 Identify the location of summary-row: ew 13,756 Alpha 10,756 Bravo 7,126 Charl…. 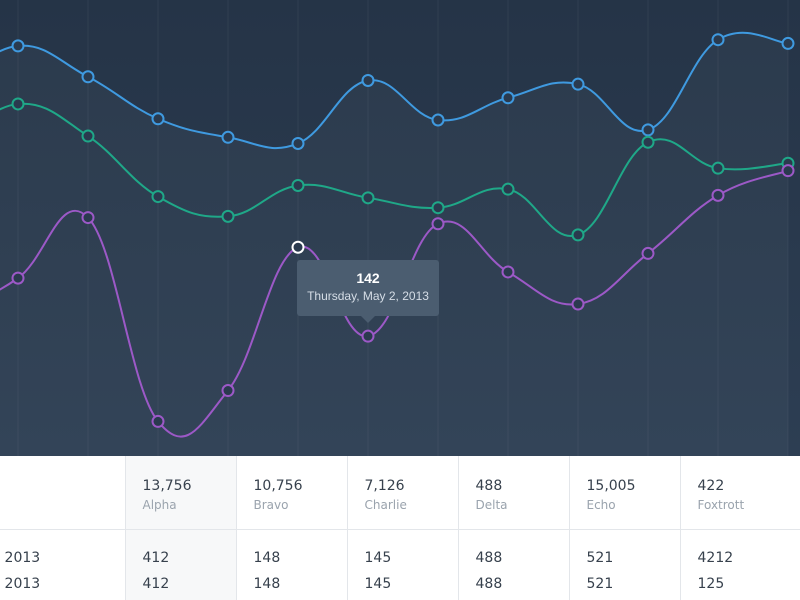
(400, 493).